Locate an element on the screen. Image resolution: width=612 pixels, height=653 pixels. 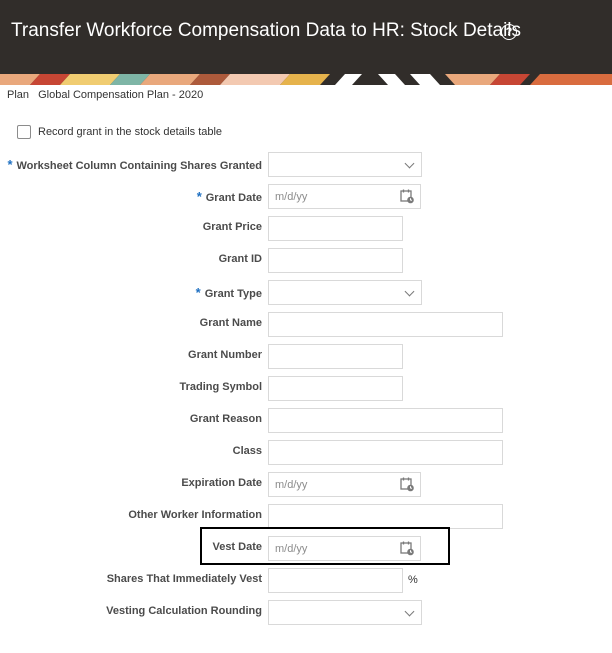
shares-immediately-vest-label: Shares That Immediately Vest is located at coordinates (184, 579).